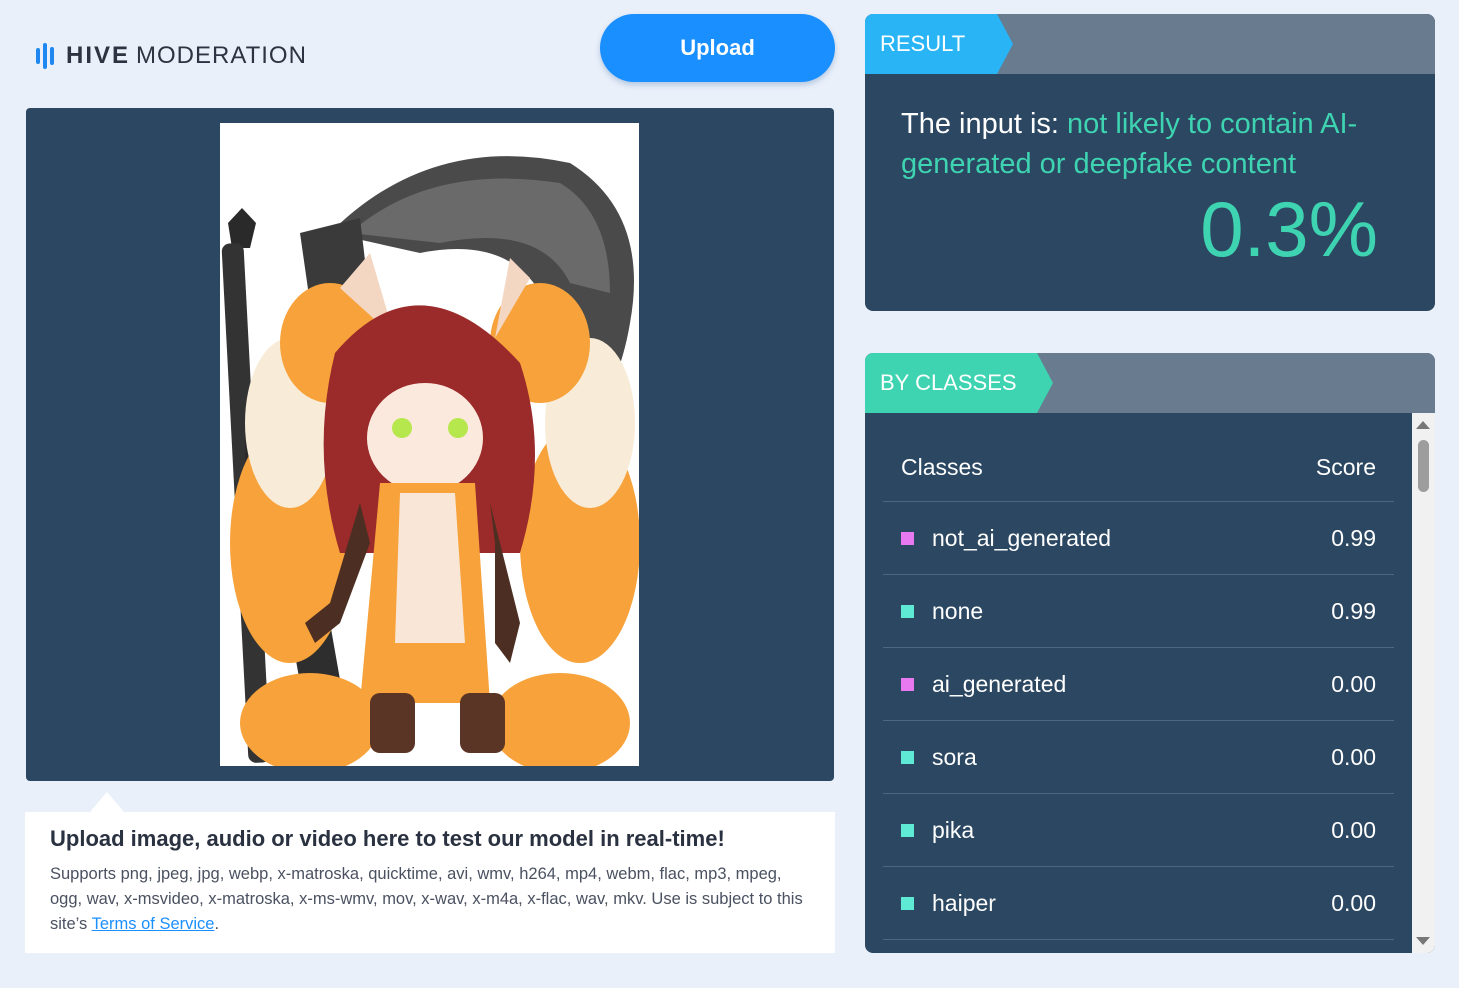 This screenshot has width=1459, height=988. Describe the element at coordinates (1138, 830) in the screenshot. I see `class-row: pika 0.00` at that location.